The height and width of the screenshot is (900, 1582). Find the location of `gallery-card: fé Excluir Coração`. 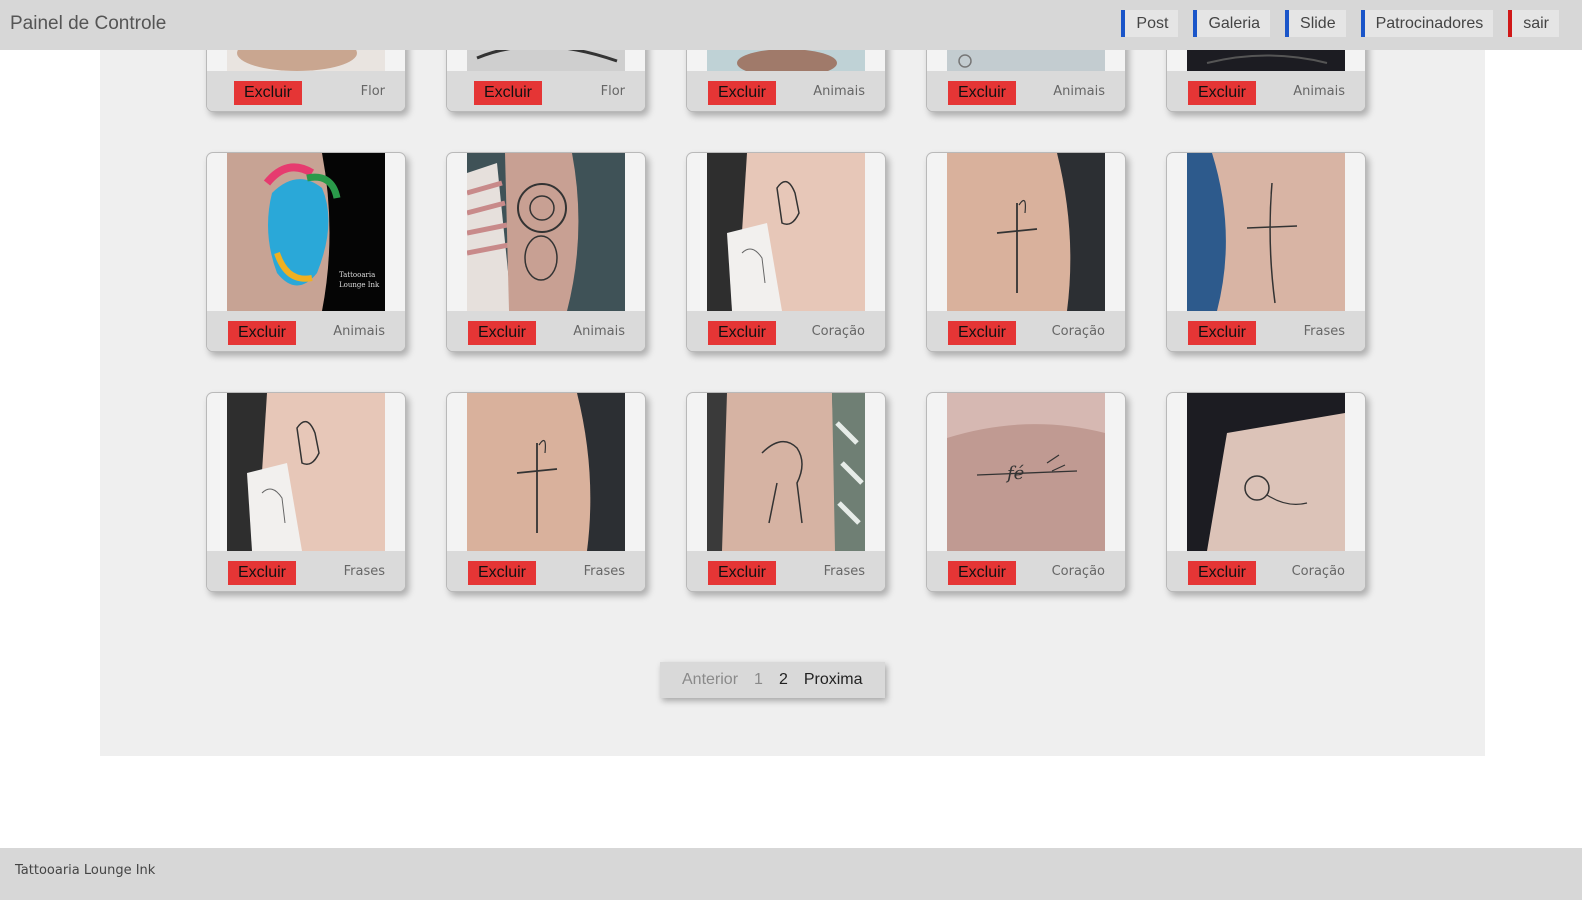

gallery-card: fé Excluir Coração is located at coordinates (1026, 492).